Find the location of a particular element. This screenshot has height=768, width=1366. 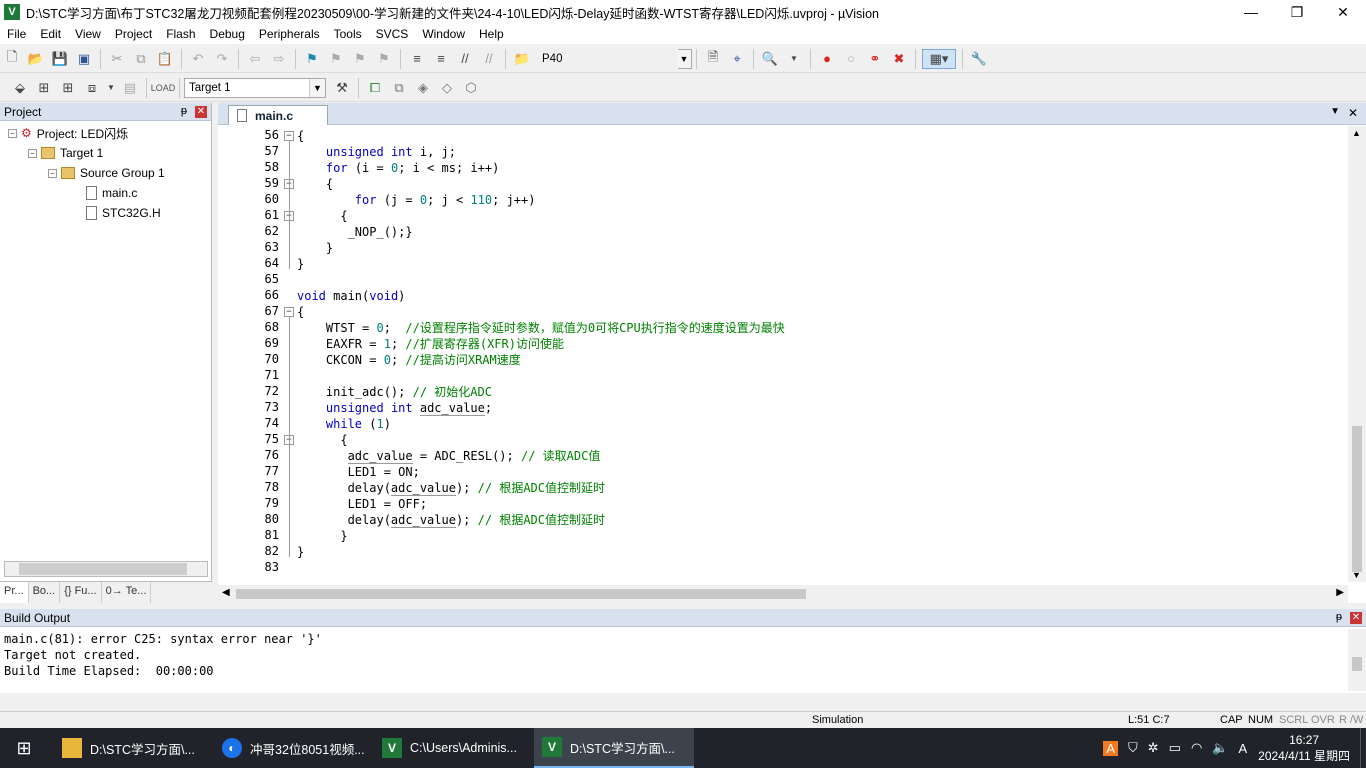

tree-project-root: − ⚙ Project: LED闪烁 is located at coordinates (68, 133).